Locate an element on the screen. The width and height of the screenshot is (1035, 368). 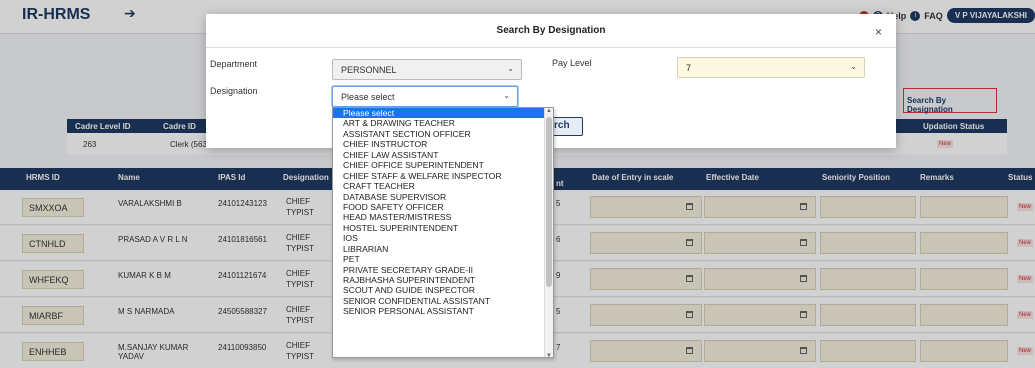
department-label: Department is located at coordinates (234, 64).